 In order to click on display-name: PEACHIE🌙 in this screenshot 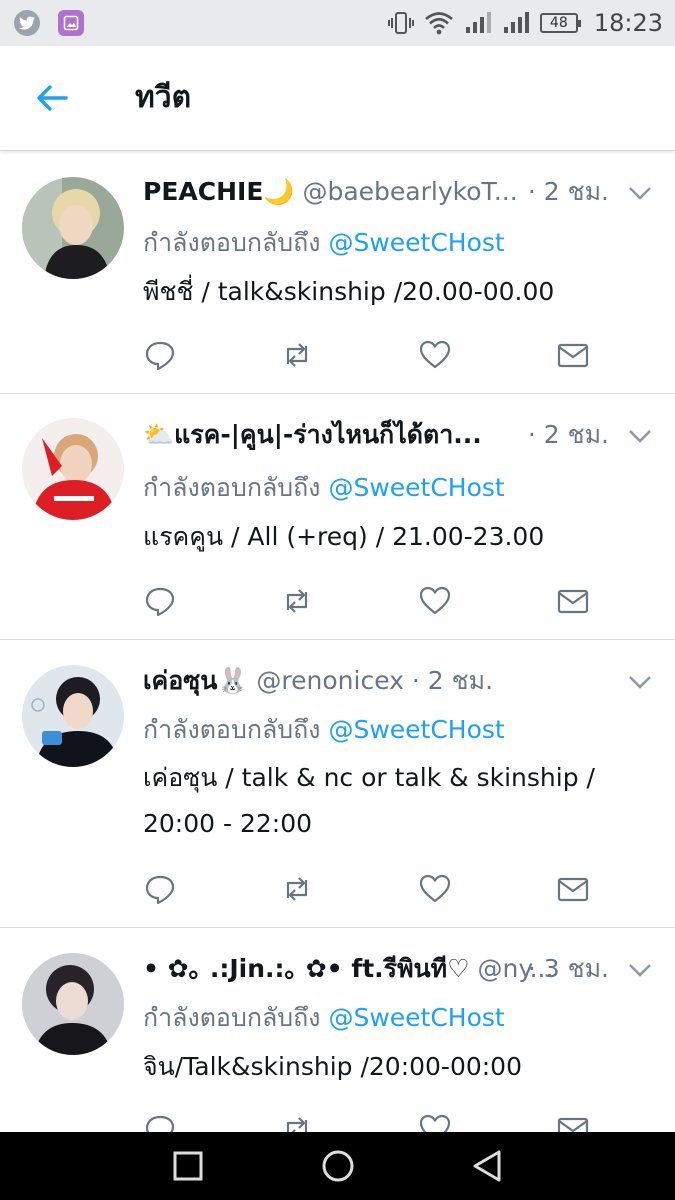, I will do `click(219, 191)`.